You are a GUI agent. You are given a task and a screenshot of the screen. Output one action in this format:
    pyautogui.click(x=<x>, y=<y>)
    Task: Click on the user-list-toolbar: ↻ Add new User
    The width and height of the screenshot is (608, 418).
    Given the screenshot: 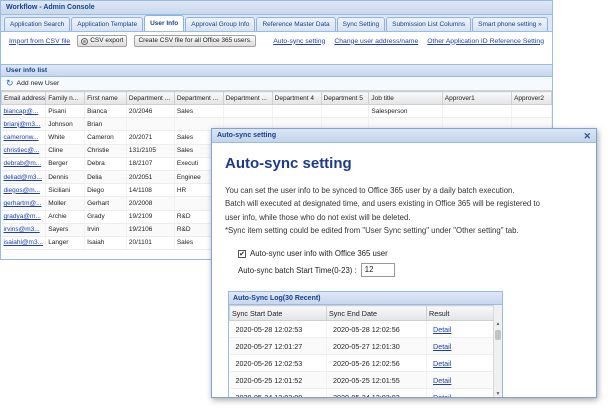 What is the action you would take?
    pyautogui.click(x=276, y=84)
    